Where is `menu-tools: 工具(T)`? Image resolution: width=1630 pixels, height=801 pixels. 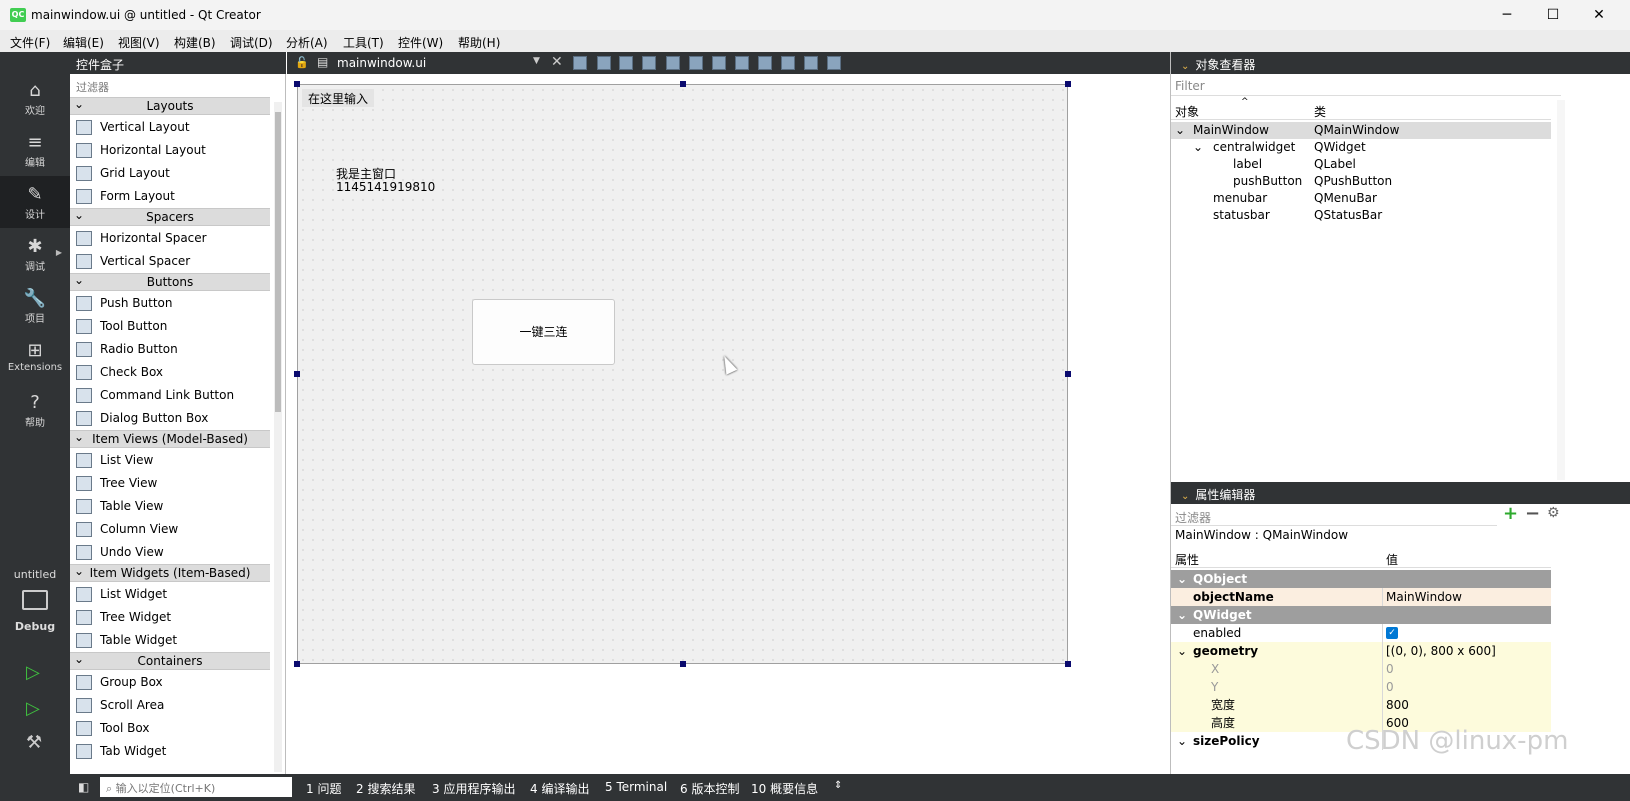 menu-tools: 工具(T) is located at coordinates (363, 42).